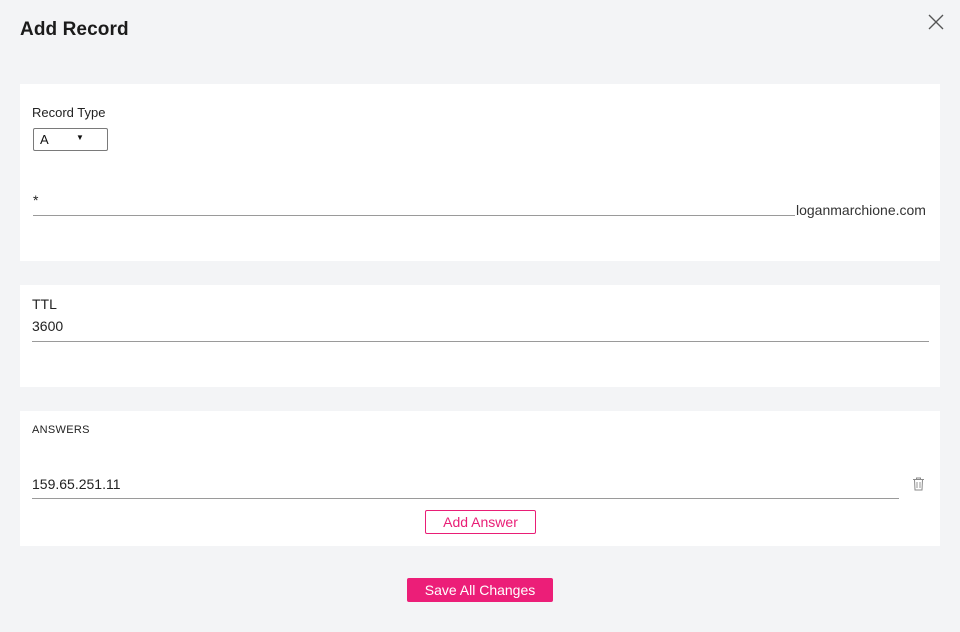 The height and width of the screenshot is (632, 960). What do you see at coordinates (69, 112) in the screenshot?
I see `record-type-label: Record Type` at bounding box center [69, 112].